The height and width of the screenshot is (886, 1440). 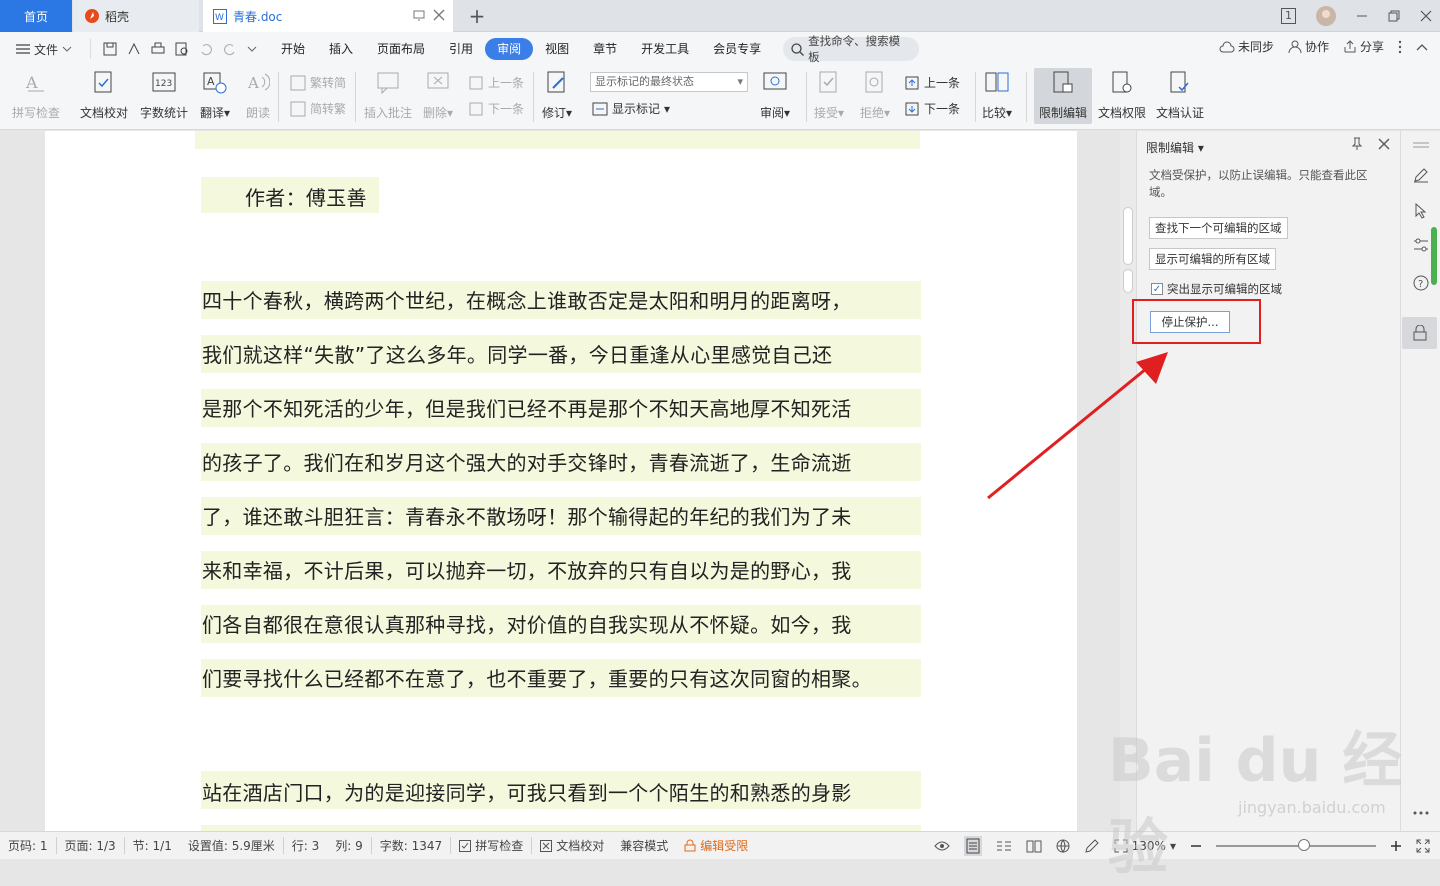 I want to click on read-aloud-label: 朗读, so click(x=257, y=113).